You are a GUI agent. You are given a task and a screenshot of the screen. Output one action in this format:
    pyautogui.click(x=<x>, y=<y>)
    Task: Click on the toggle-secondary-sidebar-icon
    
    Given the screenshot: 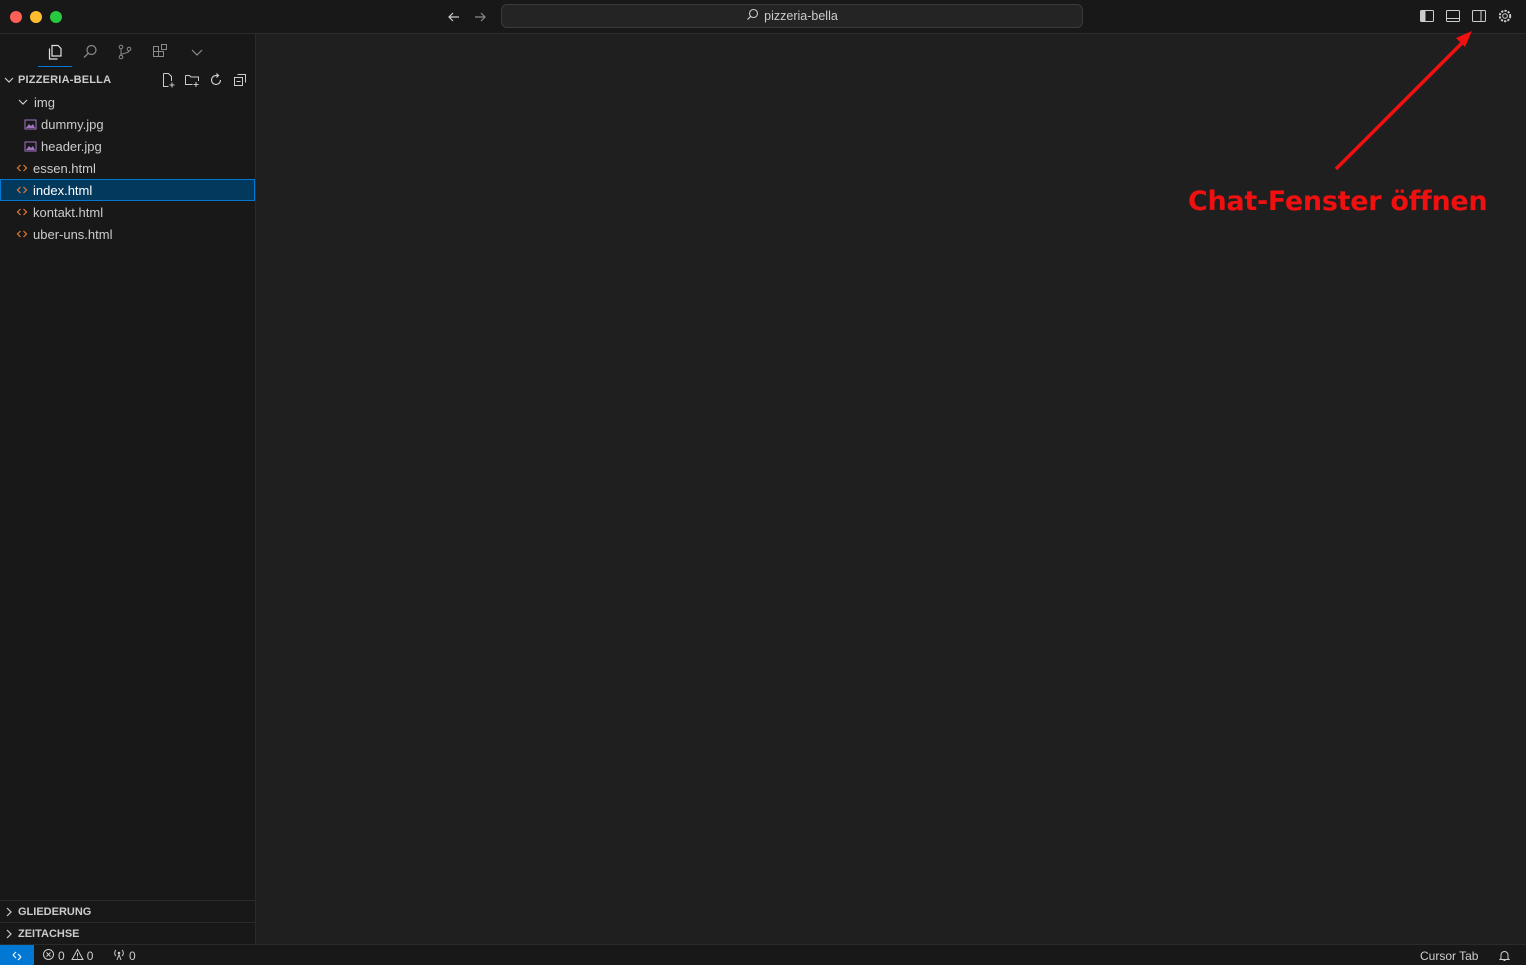 What is the action you would take?
    pyautogui.click(x=1479, y=16)
    